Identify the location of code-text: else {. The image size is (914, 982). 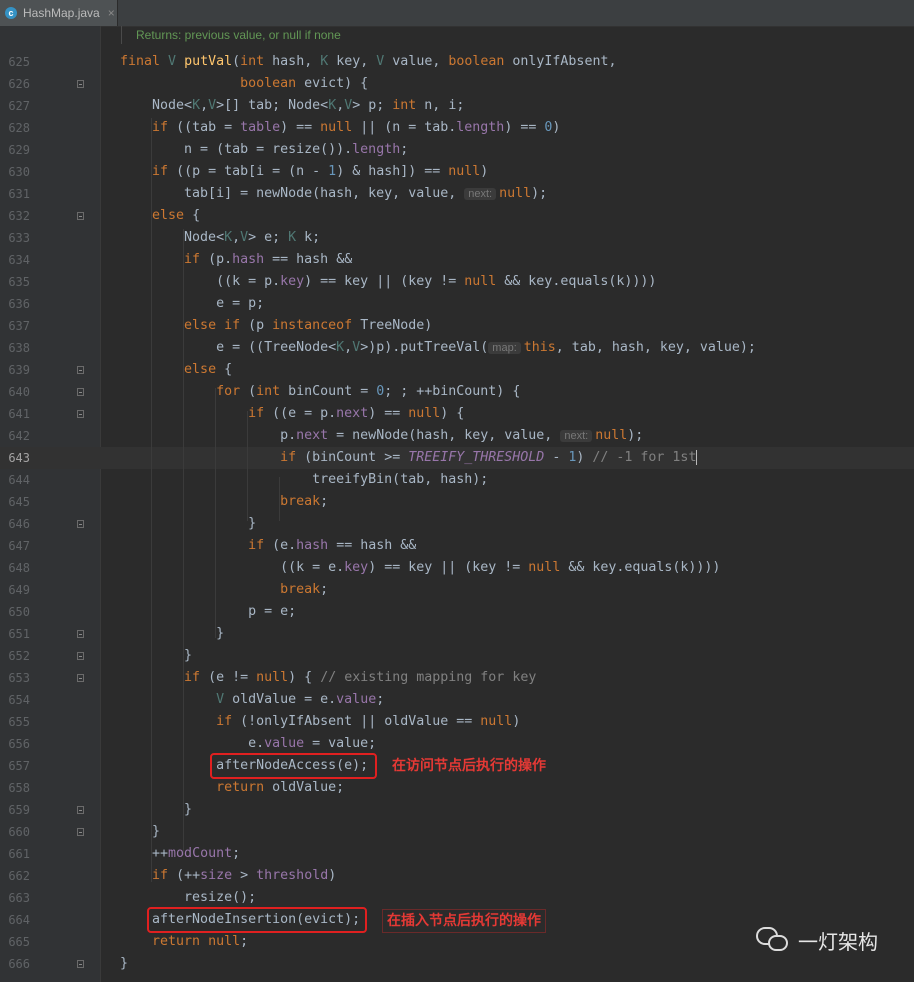
(176, 215).